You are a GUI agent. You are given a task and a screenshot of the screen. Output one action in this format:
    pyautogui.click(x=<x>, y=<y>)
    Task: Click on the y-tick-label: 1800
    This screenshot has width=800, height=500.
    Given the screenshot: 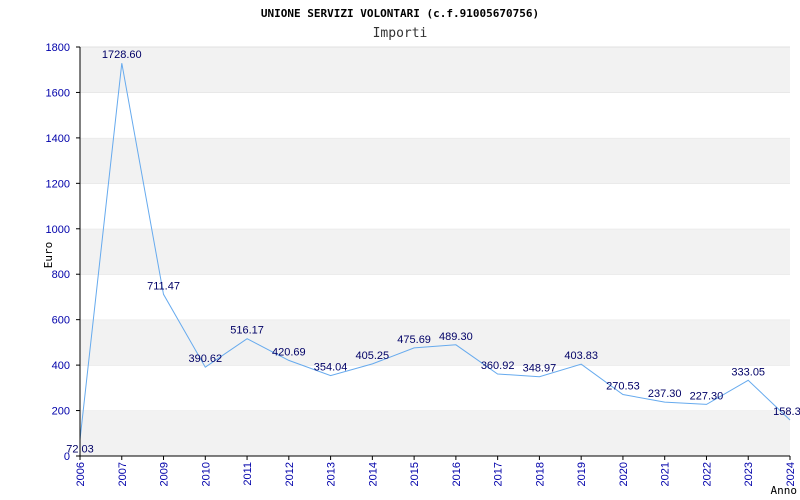 What is the action you would take?
    pyautogui.click(x=58, y=48)
    